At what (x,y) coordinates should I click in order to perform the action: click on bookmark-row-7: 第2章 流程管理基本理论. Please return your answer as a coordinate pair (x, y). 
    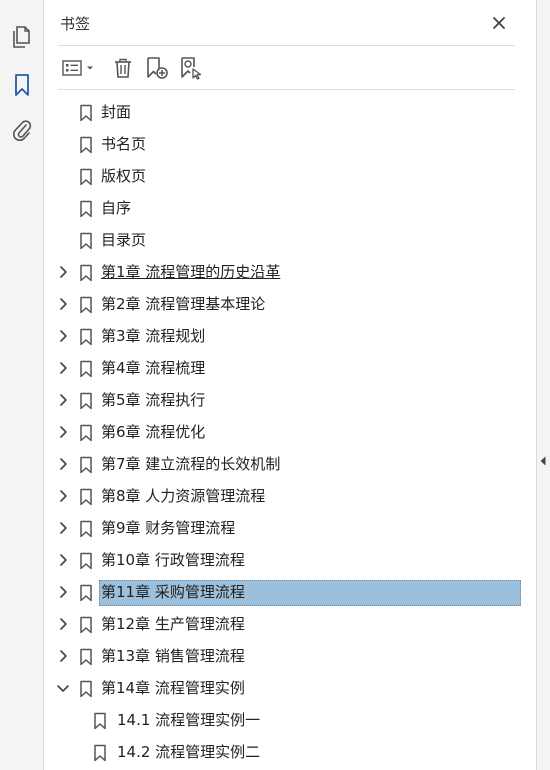
    Looking at the image, I should click on (287, 304).